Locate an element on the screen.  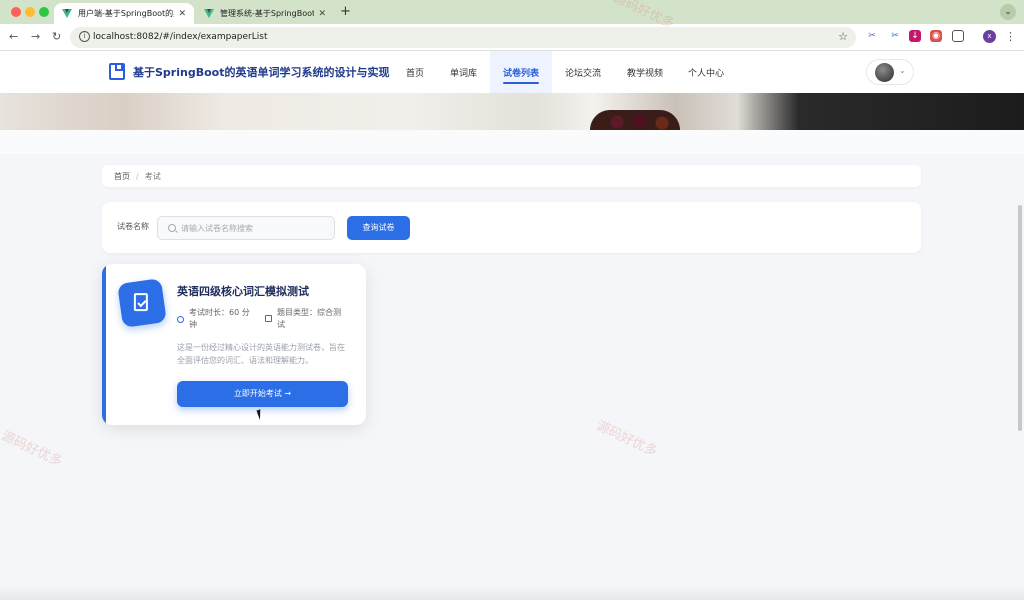
bottom-edge is located at coordinates (512, 593).